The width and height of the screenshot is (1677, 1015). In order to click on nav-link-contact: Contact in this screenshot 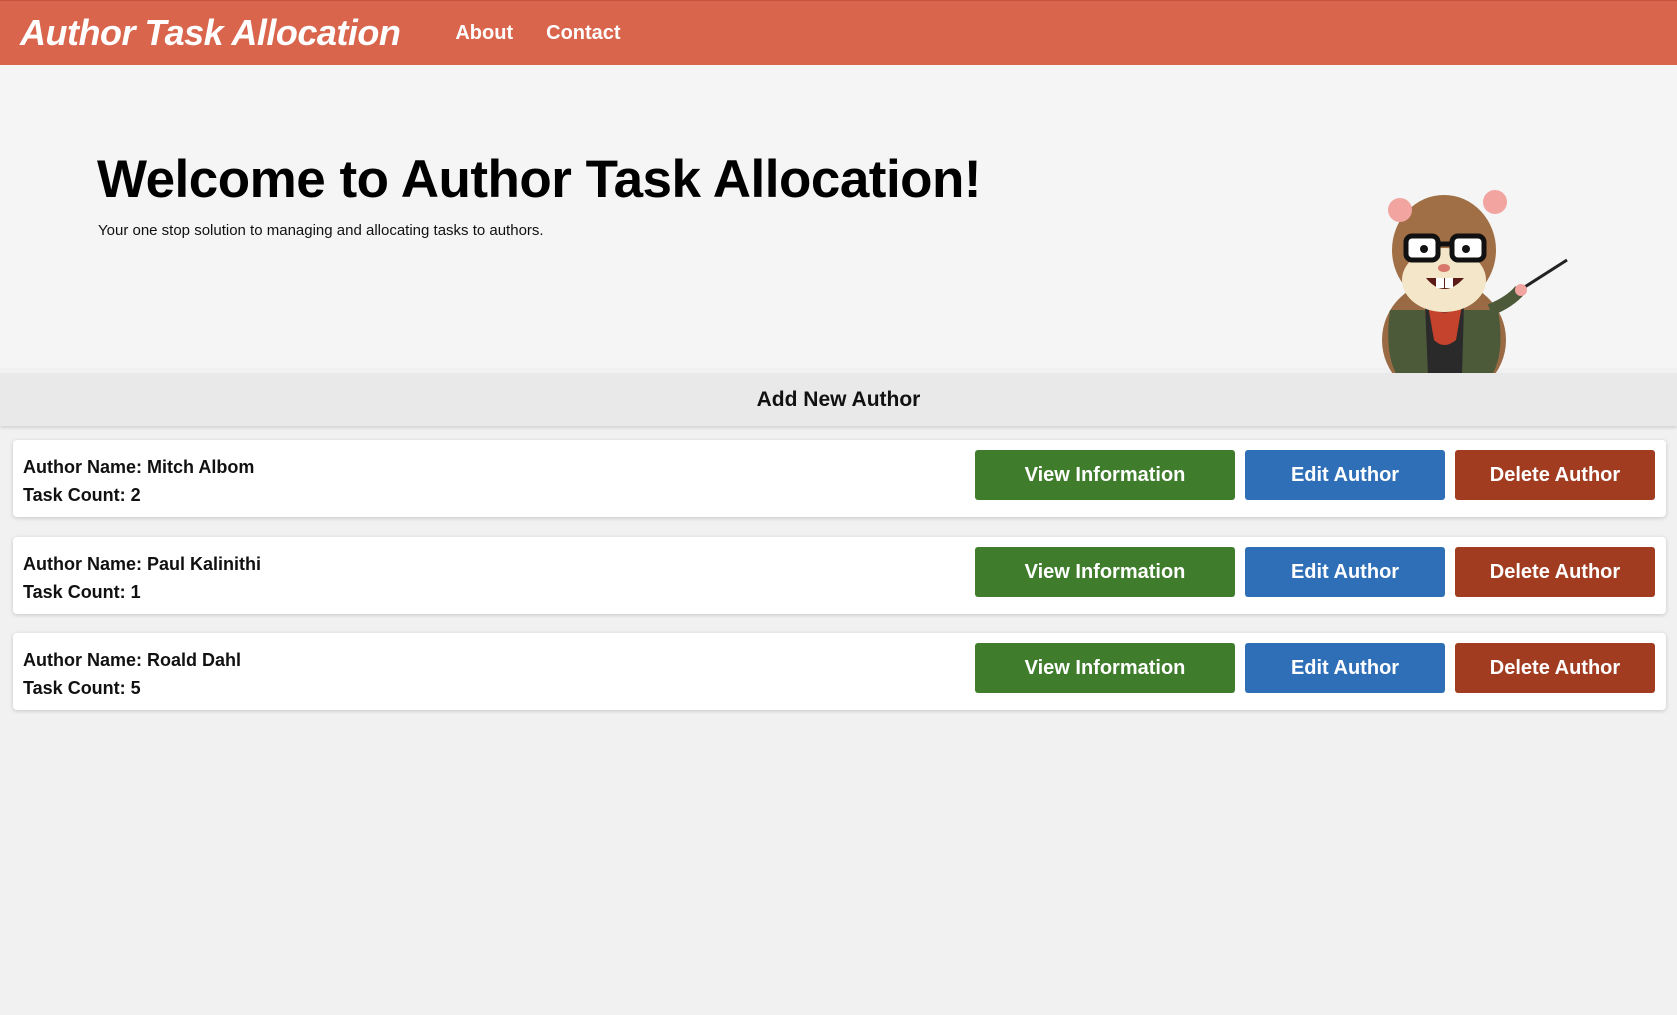, I will do `click(583, 33)`.